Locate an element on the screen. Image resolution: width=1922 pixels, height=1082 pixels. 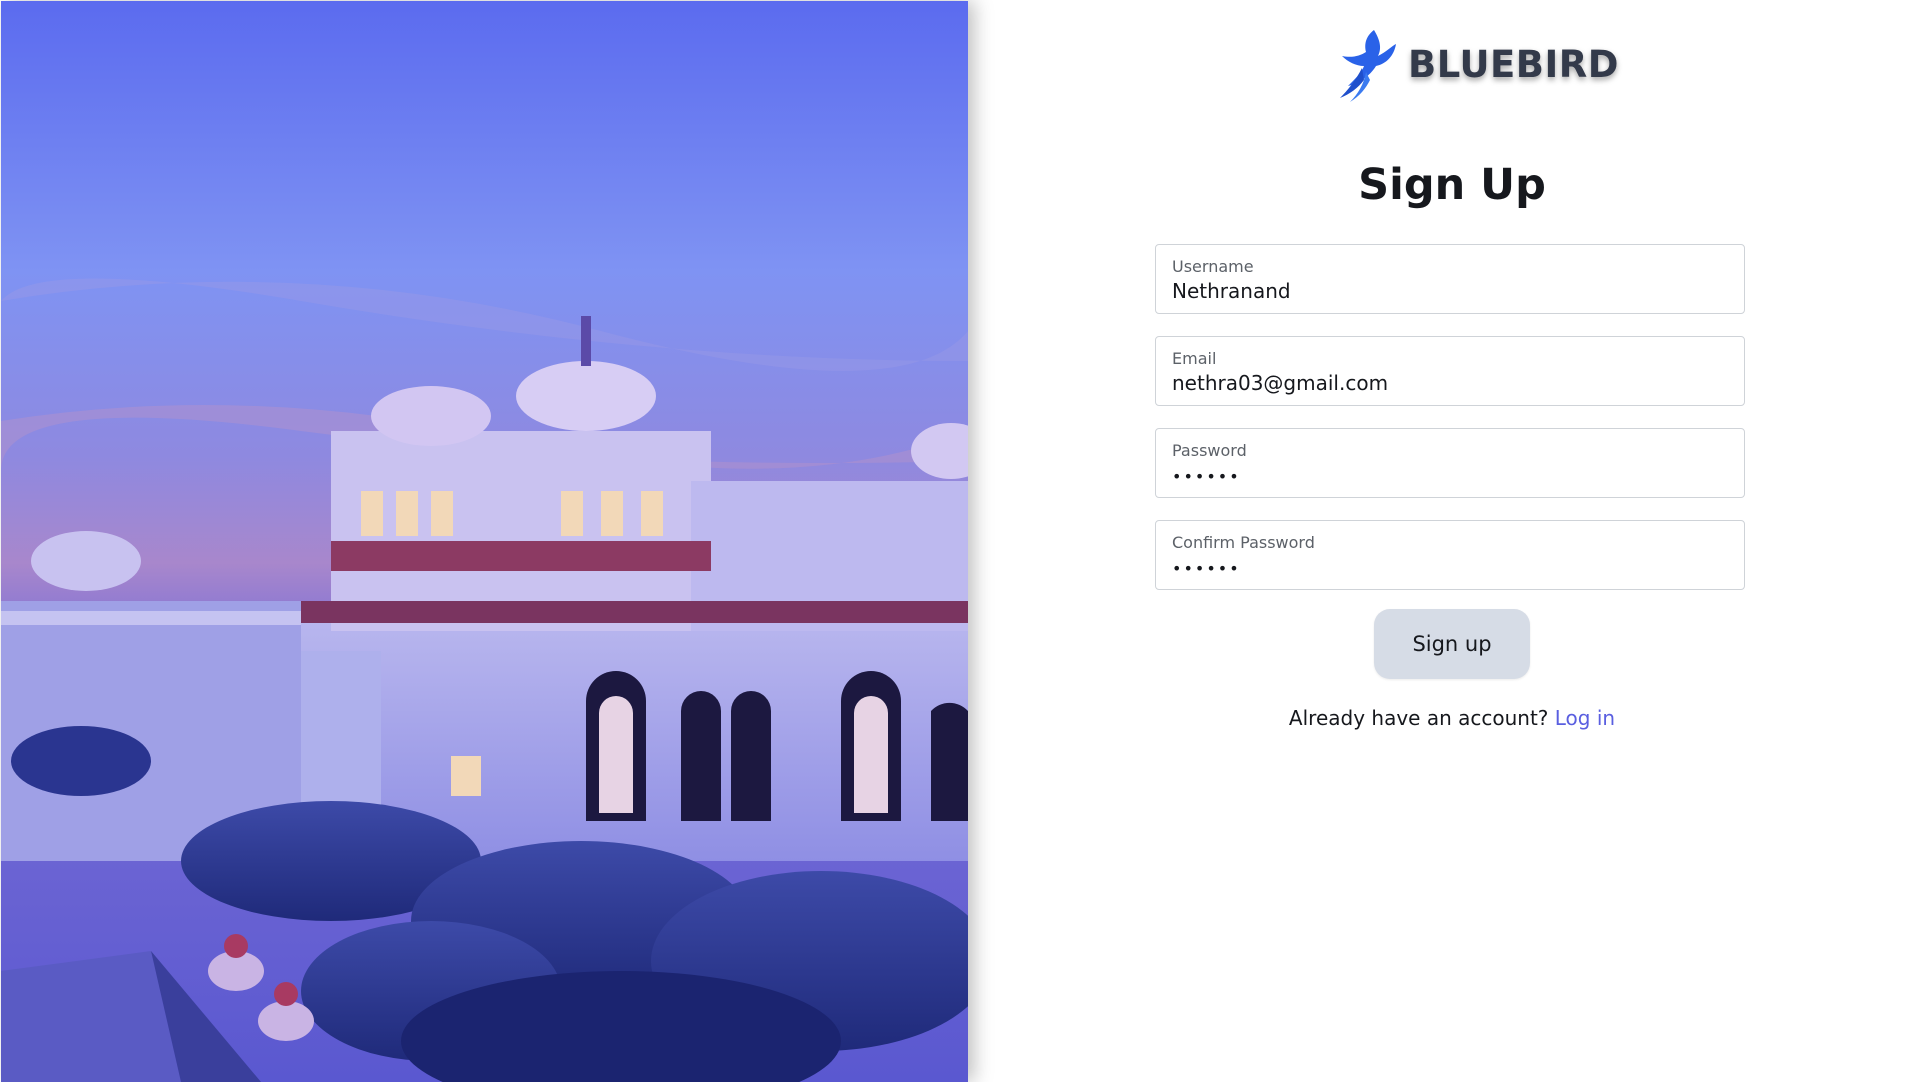
password-field: Password •••••• is located at coordinates (1450, 463).